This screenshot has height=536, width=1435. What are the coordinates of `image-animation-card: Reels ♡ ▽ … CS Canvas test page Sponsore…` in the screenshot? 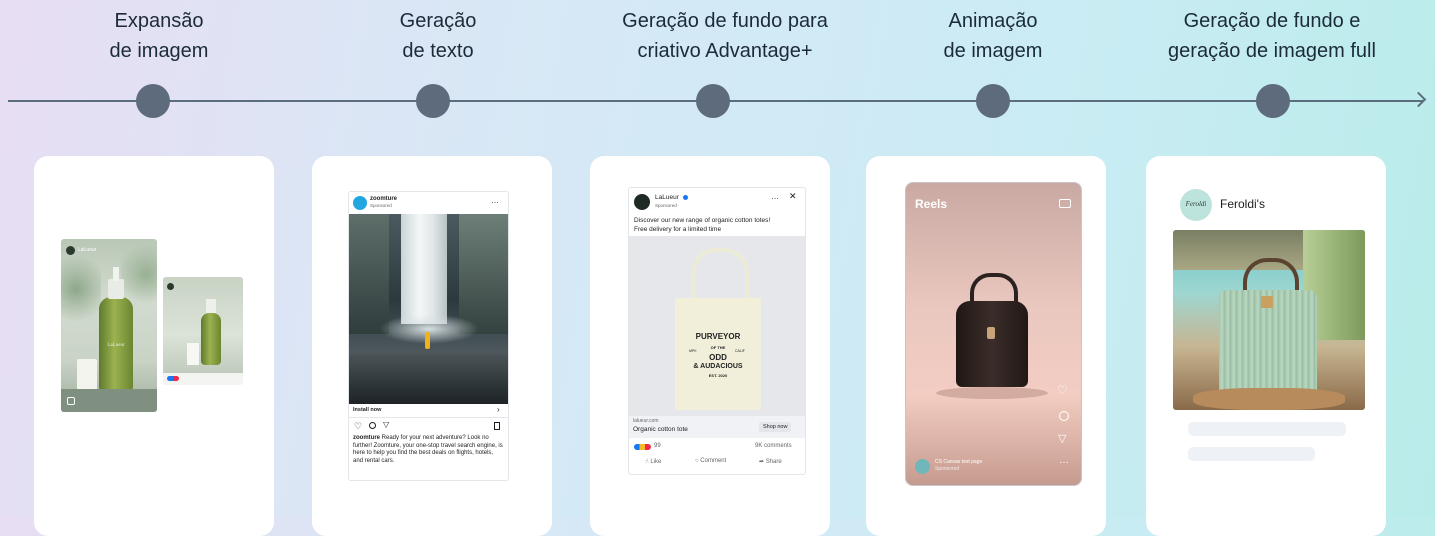 It's located at (986, 346).